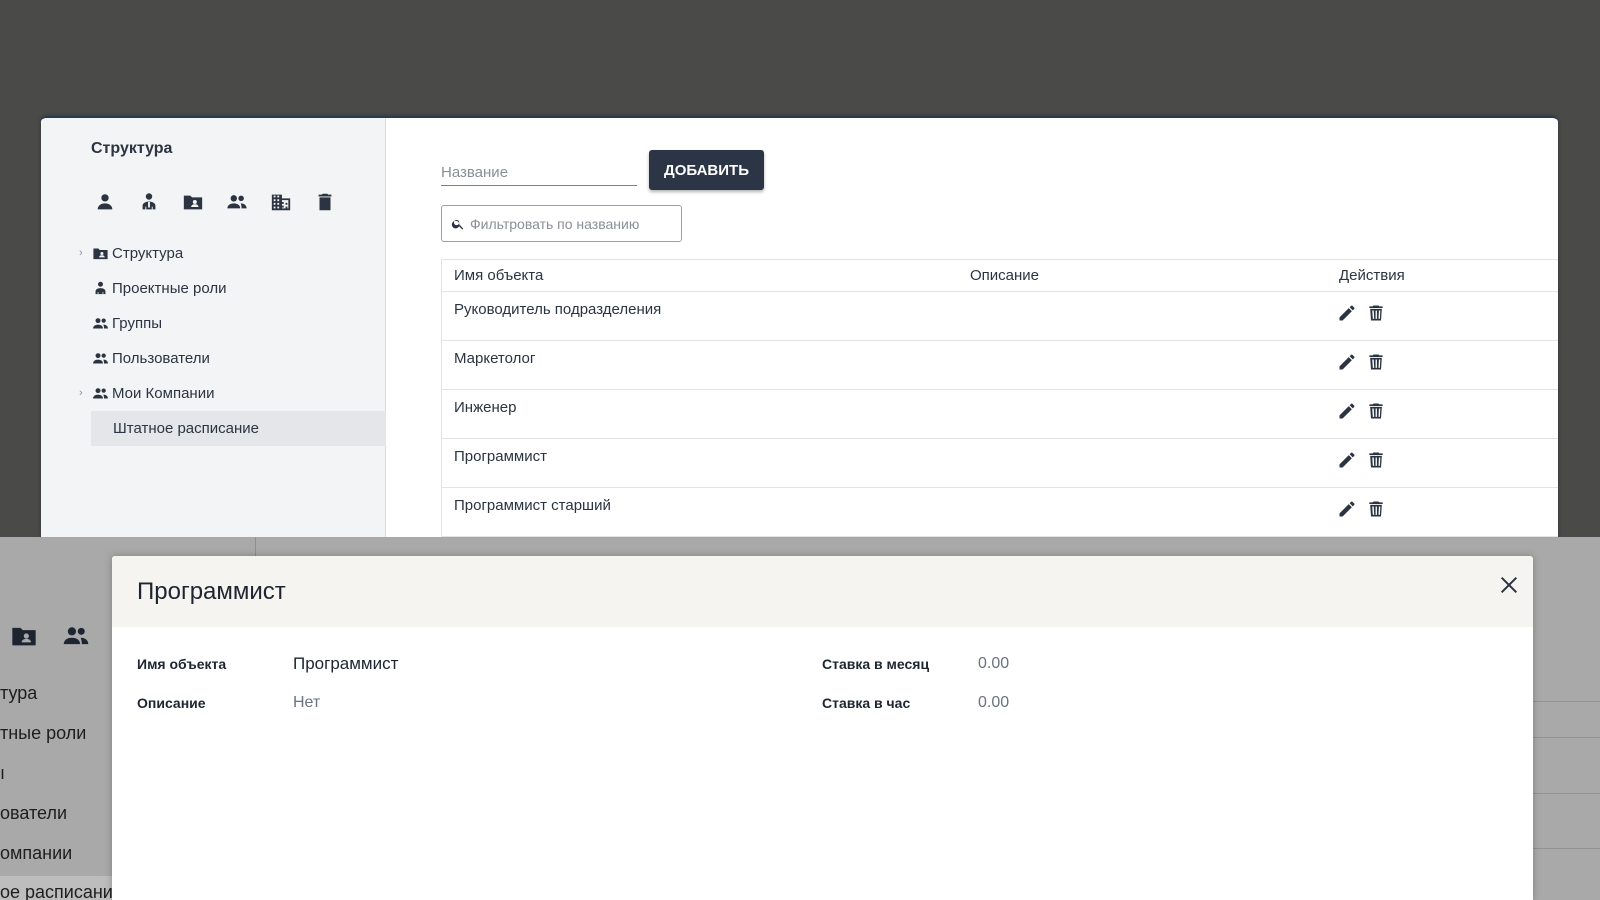  Describe the element at coordinates (211, 591) in the screenshot. I see `modal-title: Программист` at that location.